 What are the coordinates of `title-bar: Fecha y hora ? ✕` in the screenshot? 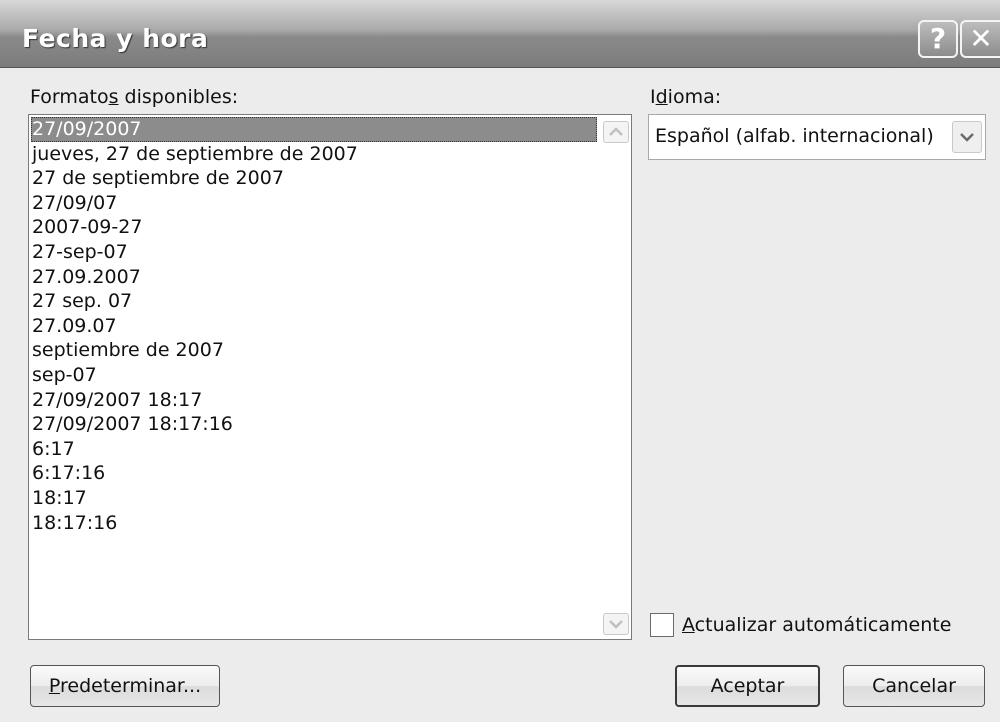 It's located at (500, 34).